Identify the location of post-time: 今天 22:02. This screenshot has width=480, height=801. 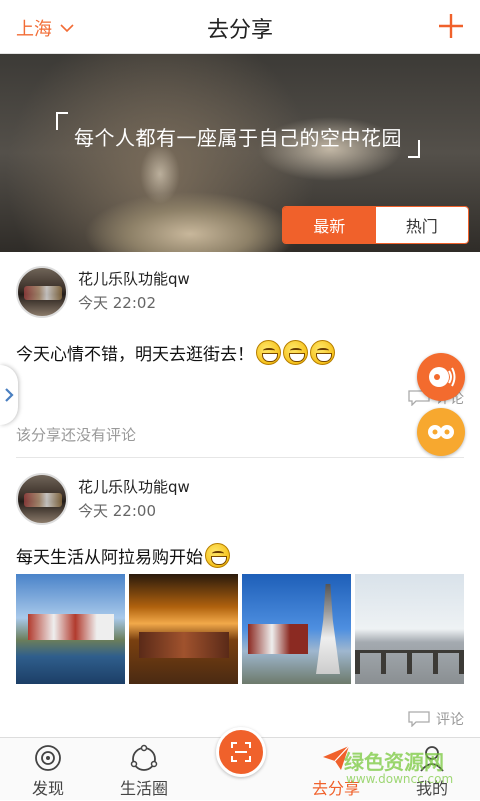
(117, 303).